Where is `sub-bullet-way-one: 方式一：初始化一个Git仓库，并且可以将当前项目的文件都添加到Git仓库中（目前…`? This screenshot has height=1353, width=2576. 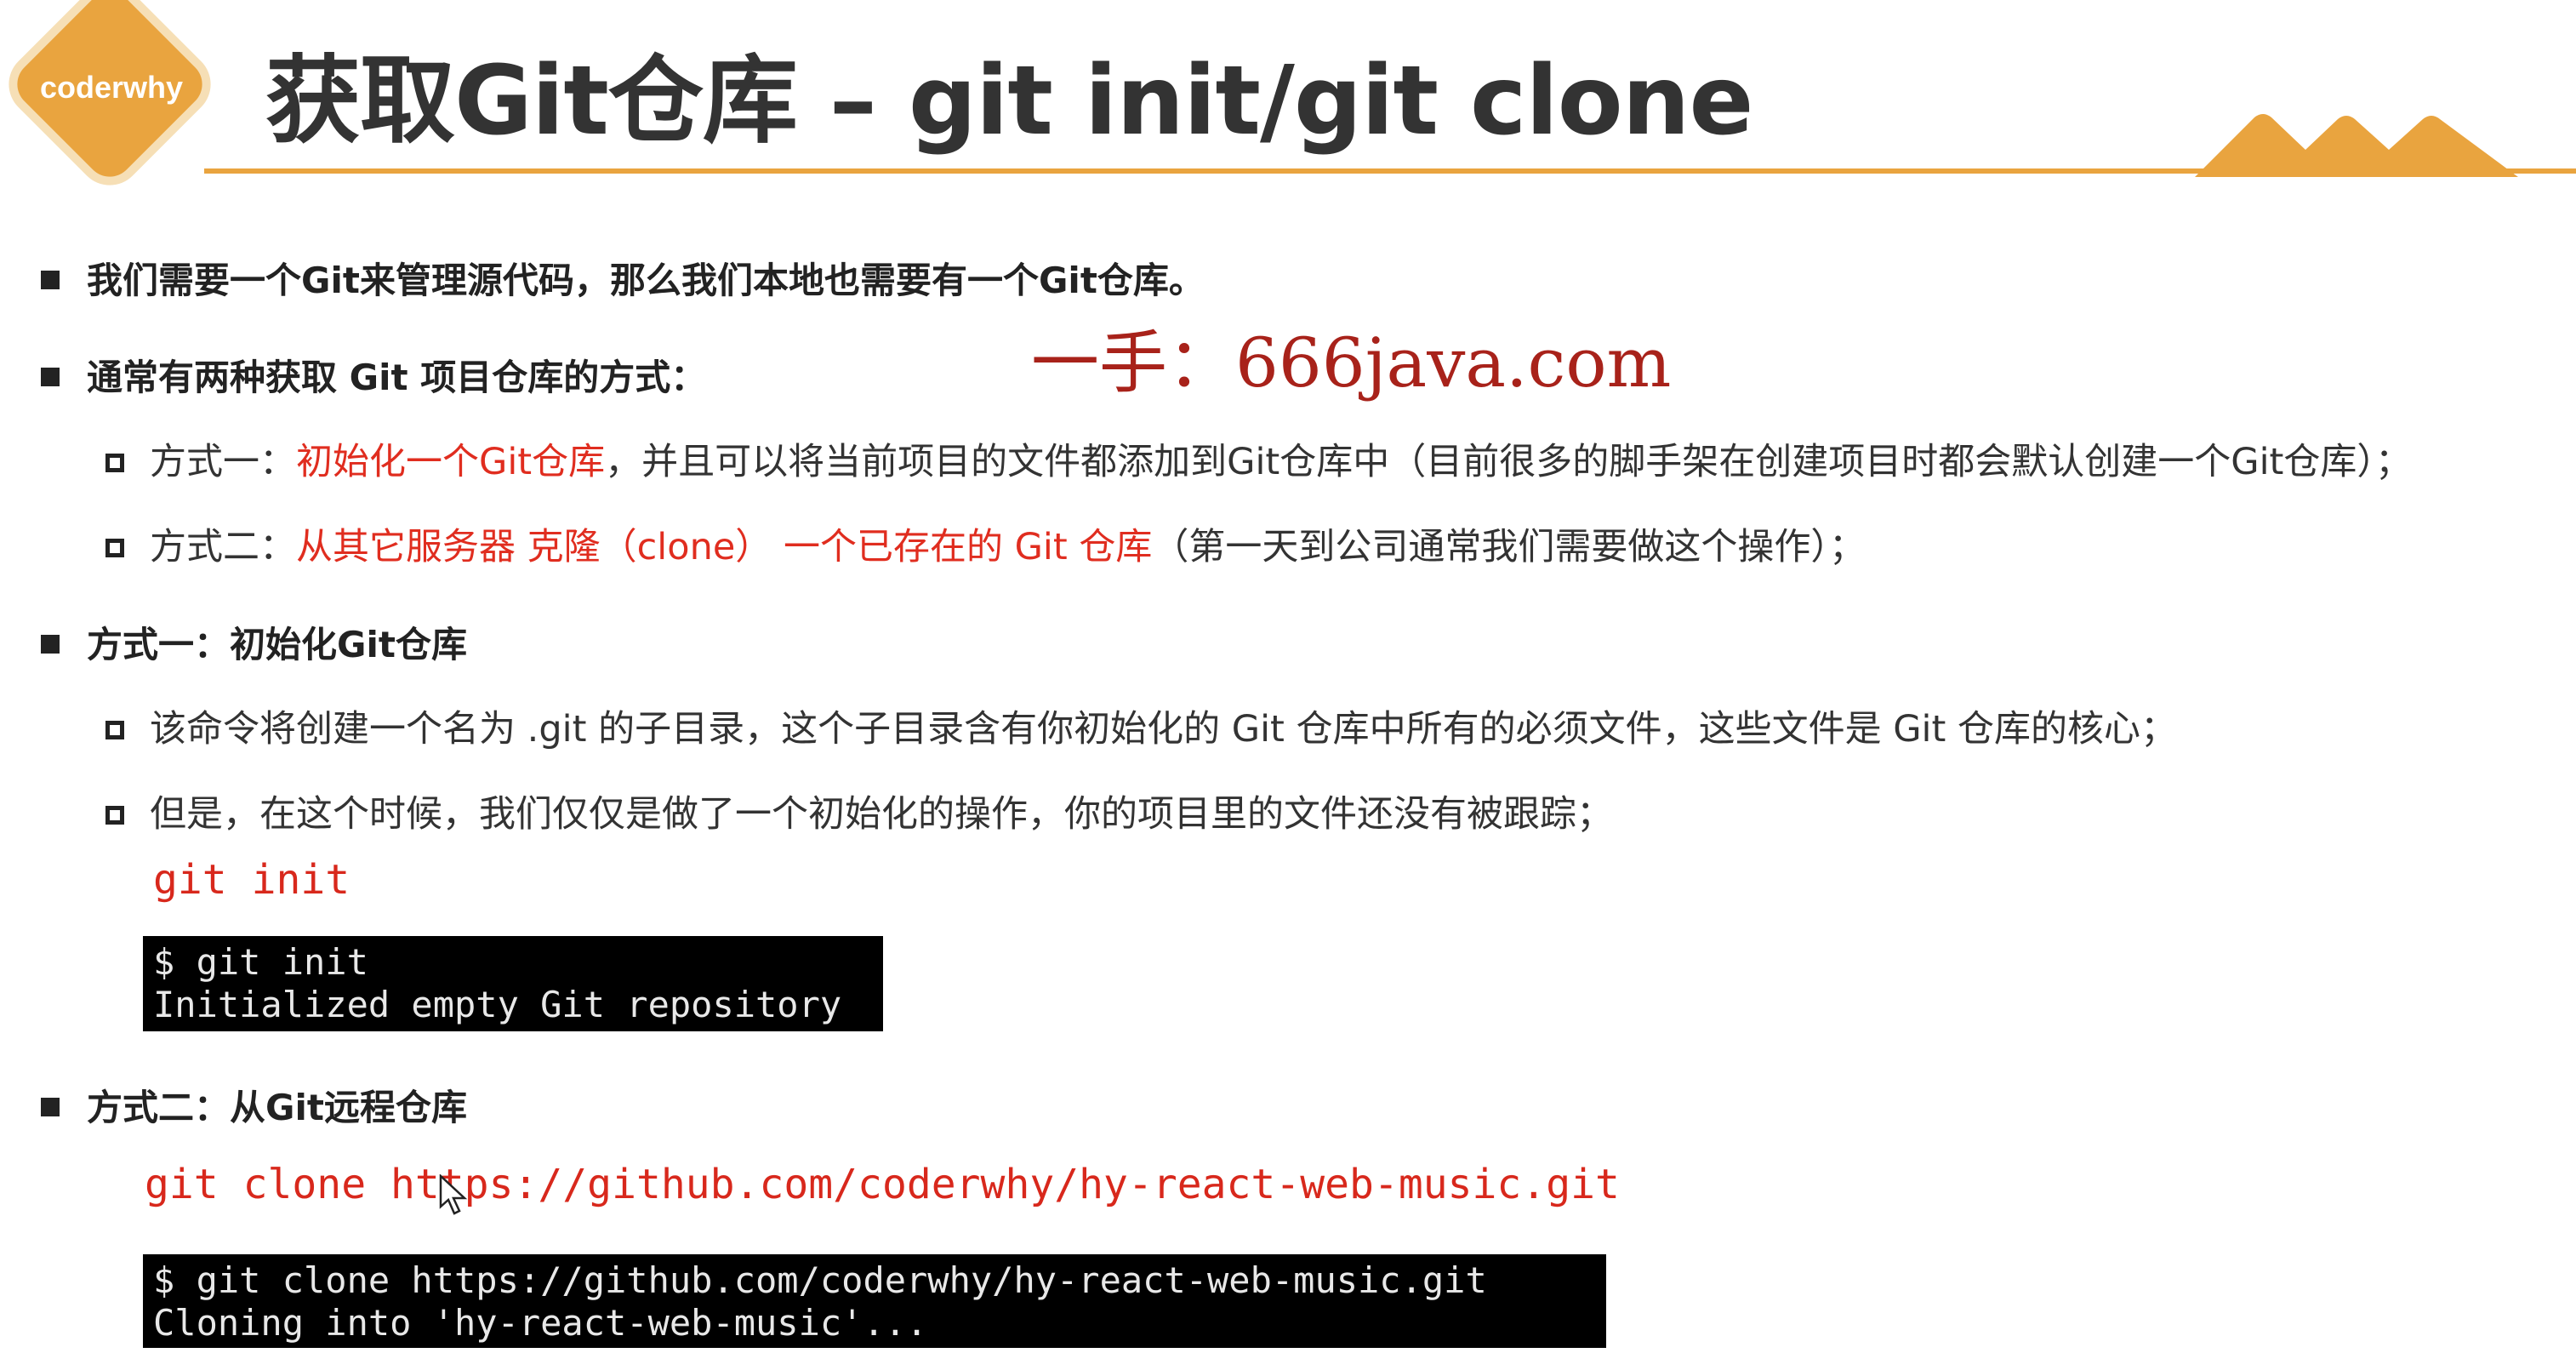 sub-bullet-way-one: 方式一：初始化一个Git仓库，并且可以将当前项目的文件都添加到Git仓库中（目前… is located at coordinates (1258, 458).